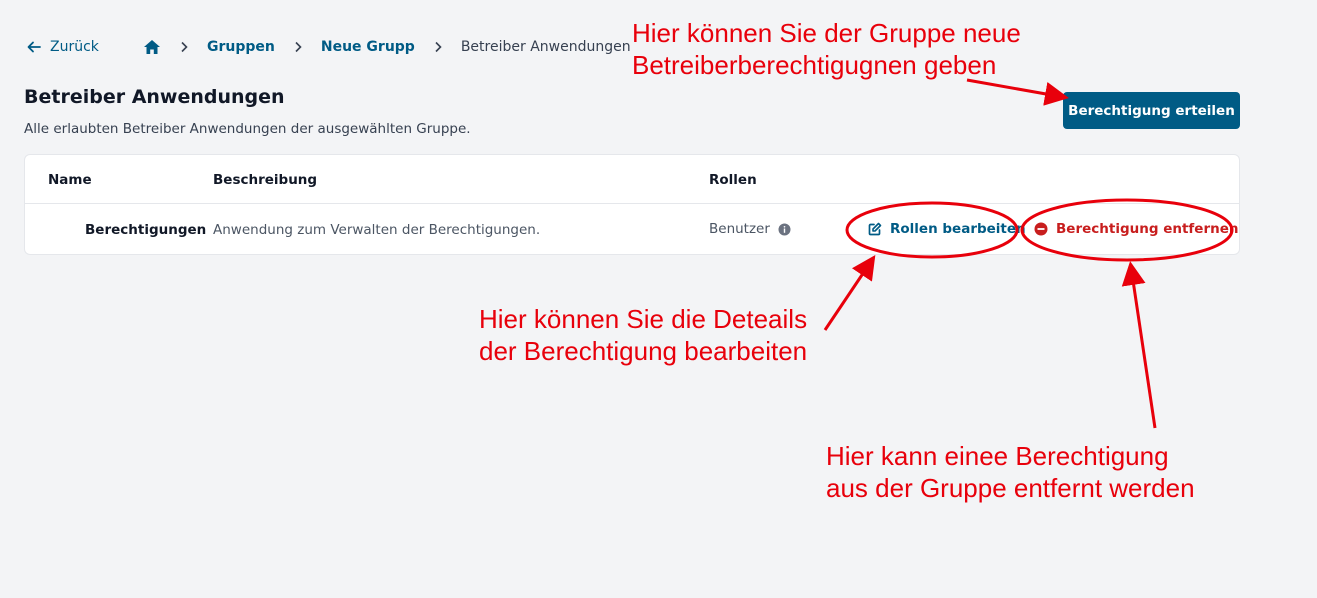  What do you see at coordinates (545, 47) in the screenshot?
I see `breadcrumb-current: Betreiber Anwendungen` at bounding box center [545, 47].